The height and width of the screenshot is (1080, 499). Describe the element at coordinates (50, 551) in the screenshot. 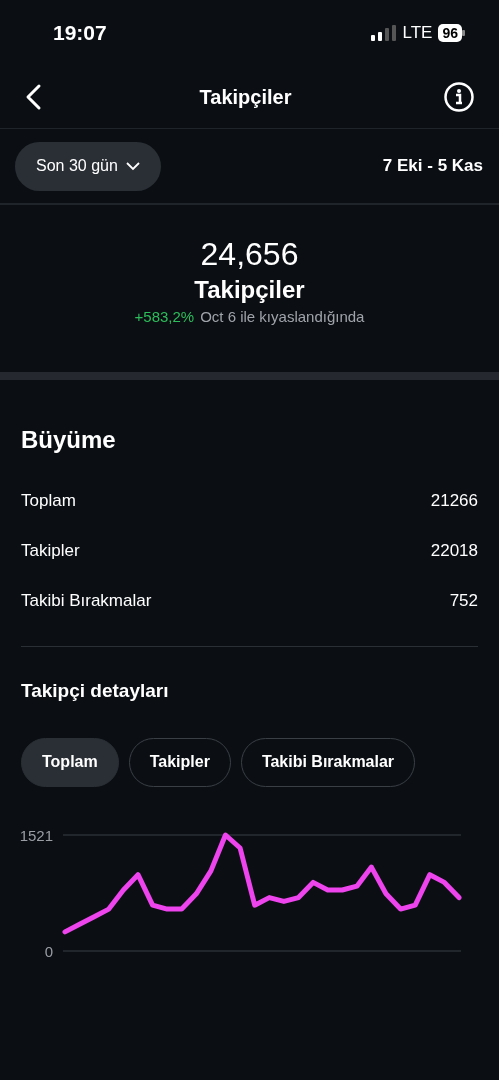

I see `metric-label: Takipler` at that location.